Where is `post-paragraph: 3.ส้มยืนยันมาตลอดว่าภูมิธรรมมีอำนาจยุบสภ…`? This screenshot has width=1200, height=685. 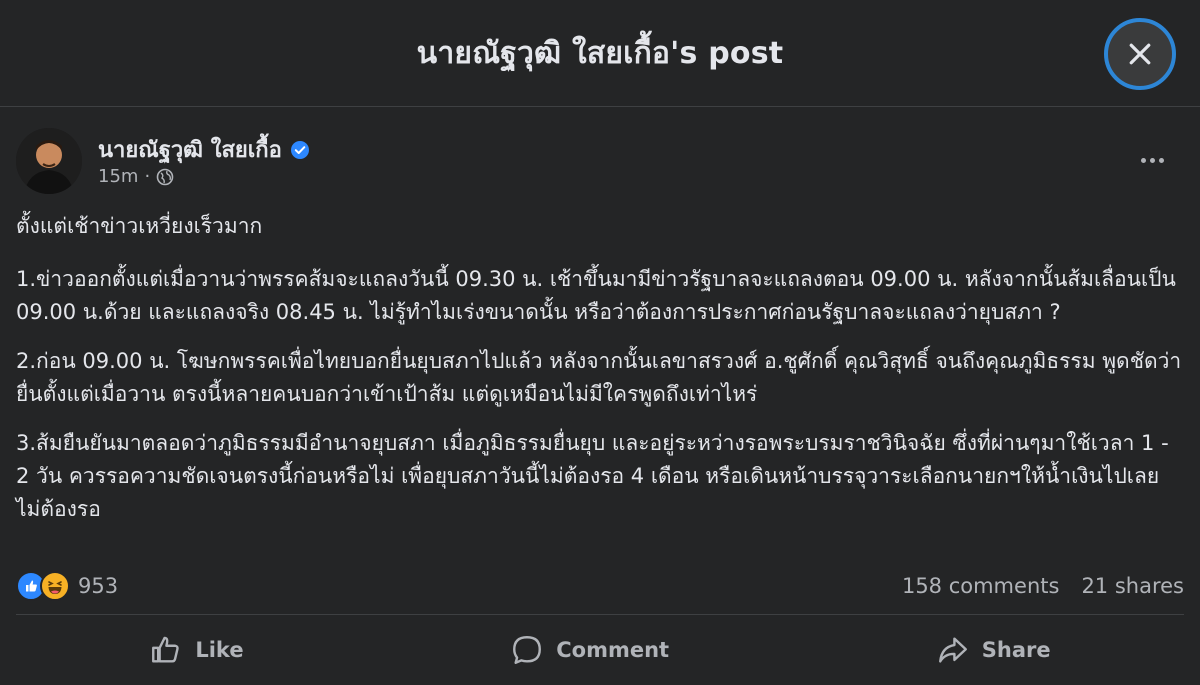
post-paragraph: 3.ส้มยืนยันมาตลอดว่าภูมิธรรมมีอำนาจยุบสภ… is located at coordinates (592, 476).